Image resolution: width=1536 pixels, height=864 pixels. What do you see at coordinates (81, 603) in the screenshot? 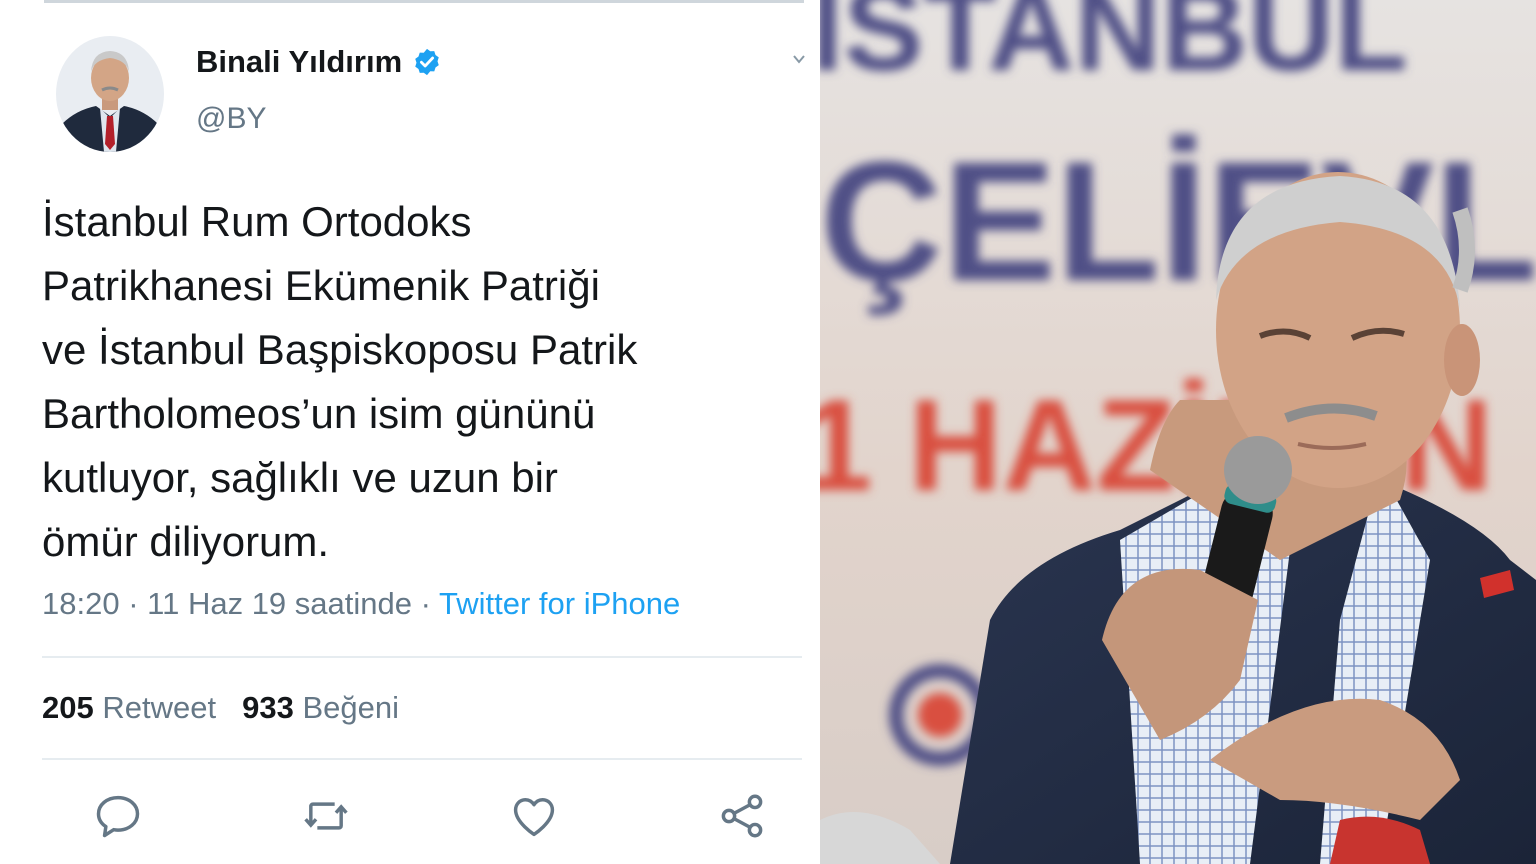
I see `tweet-time: 18:20` at bounding box center [81, 603].